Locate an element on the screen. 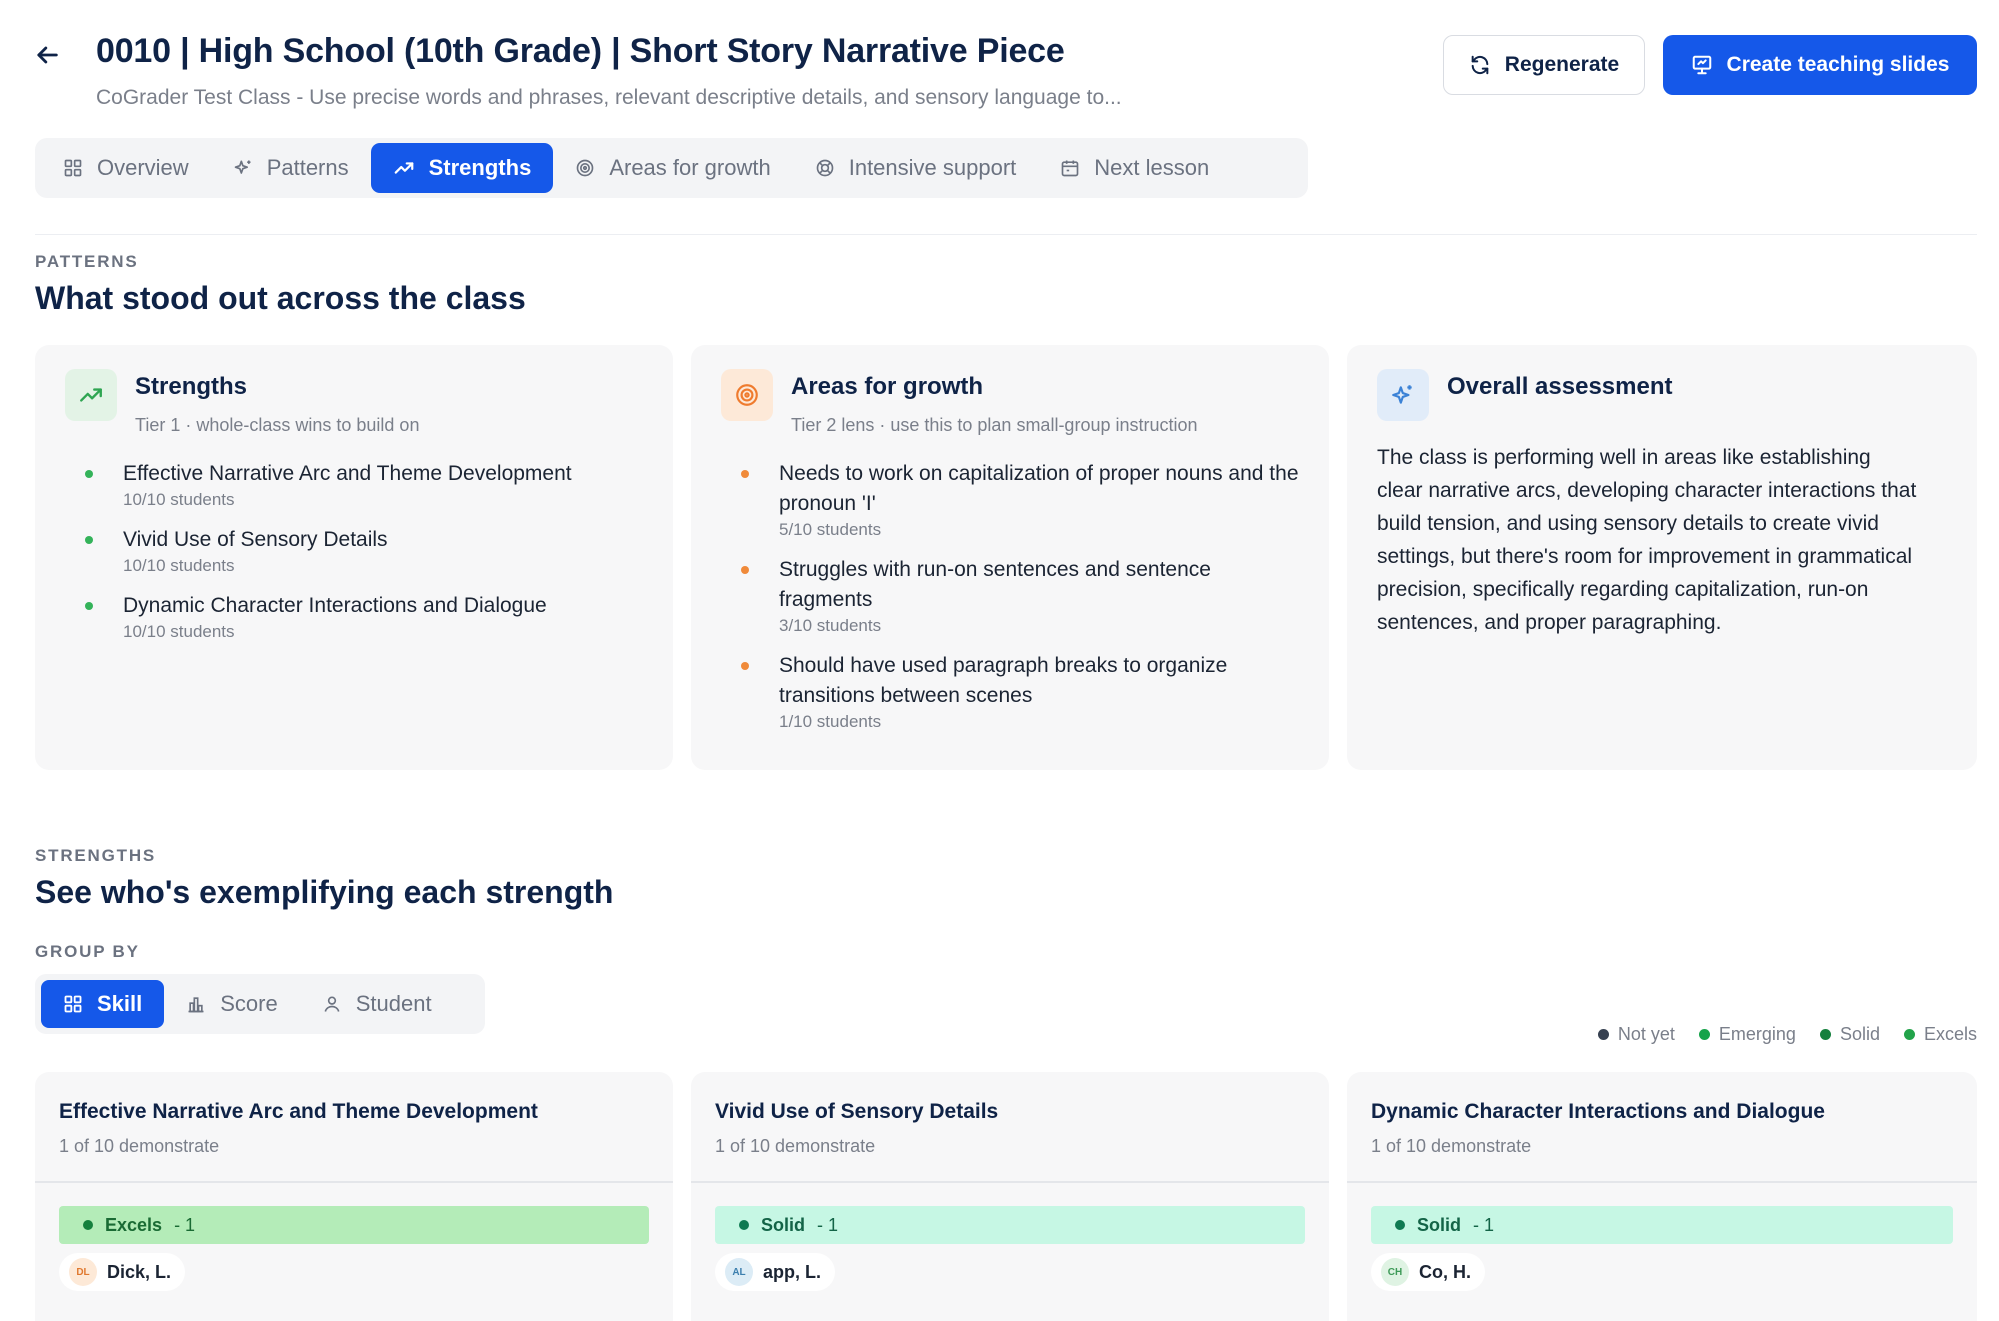 The width and height of the screenshot is (1999, 1321). bar-chart-icon is located at coordinates (196, 1005).